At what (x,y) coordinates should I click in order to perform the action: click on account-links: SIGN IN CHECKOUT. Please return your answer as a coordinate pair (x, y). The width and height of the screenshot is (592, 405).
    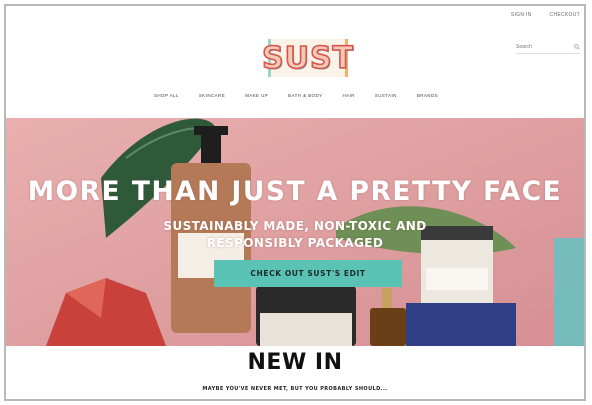
    Looking at the image, I should click on (545, 15).